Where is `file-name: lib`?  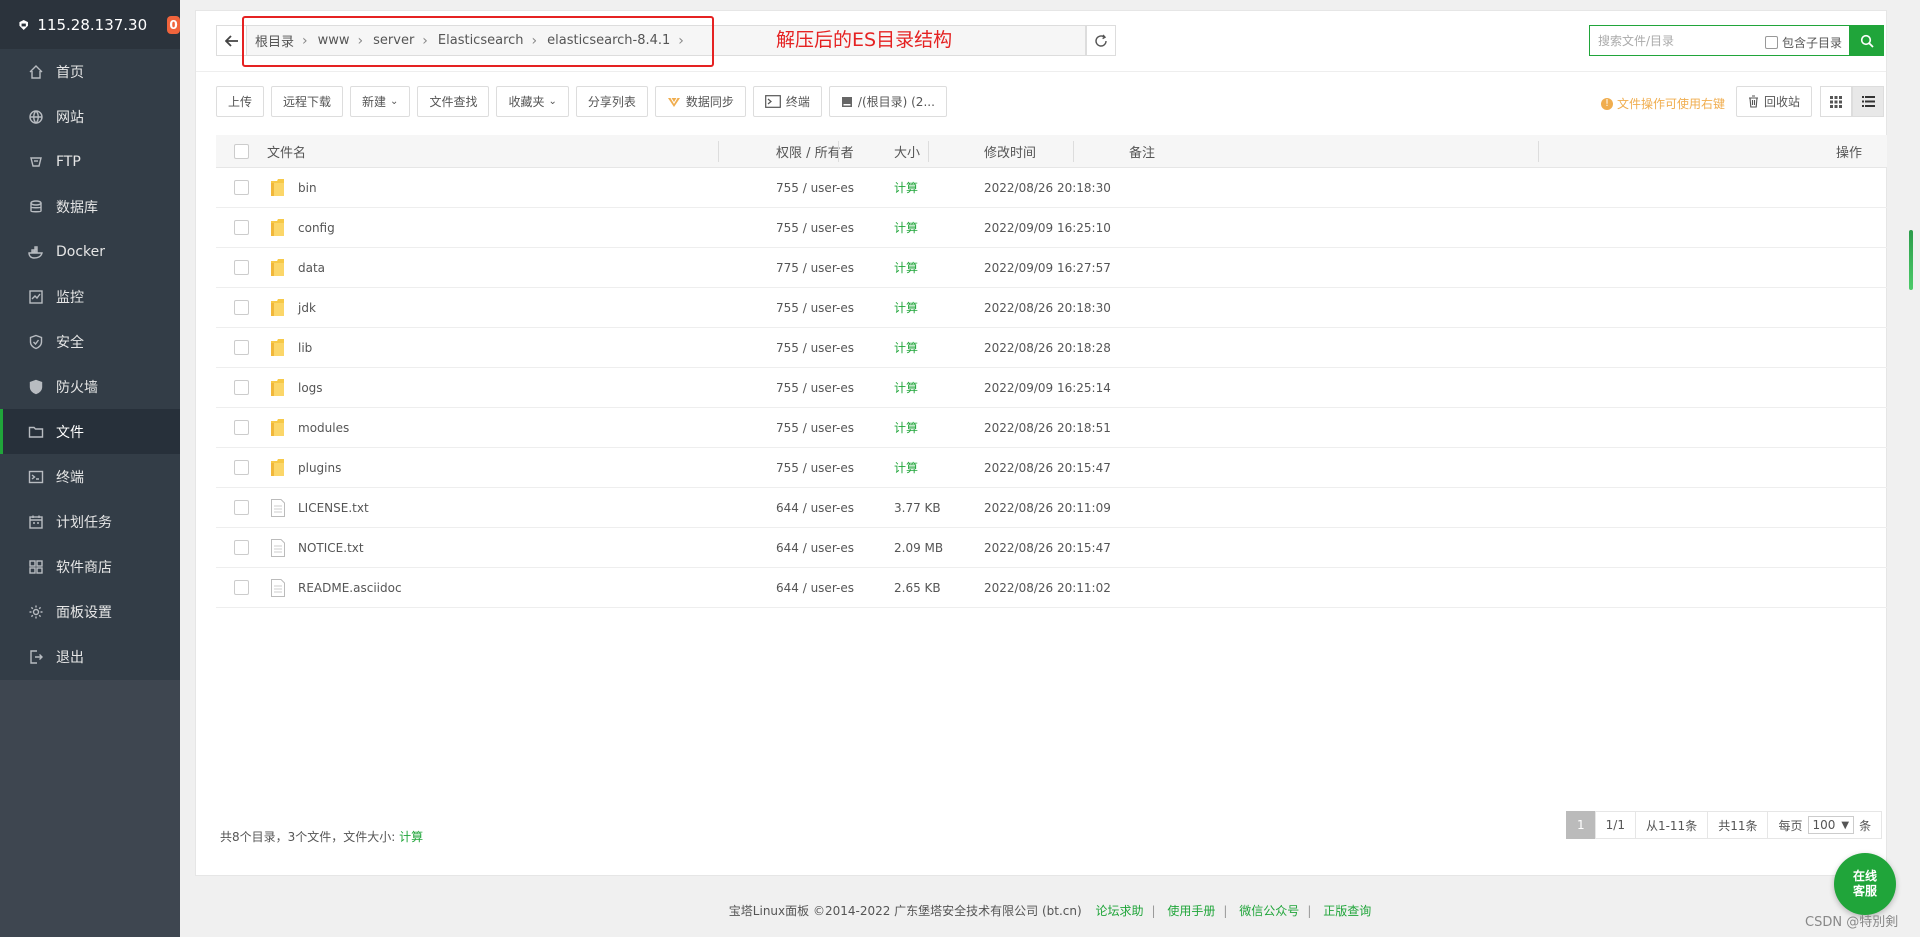
file-name: lib is located at coordinates (305, 348).